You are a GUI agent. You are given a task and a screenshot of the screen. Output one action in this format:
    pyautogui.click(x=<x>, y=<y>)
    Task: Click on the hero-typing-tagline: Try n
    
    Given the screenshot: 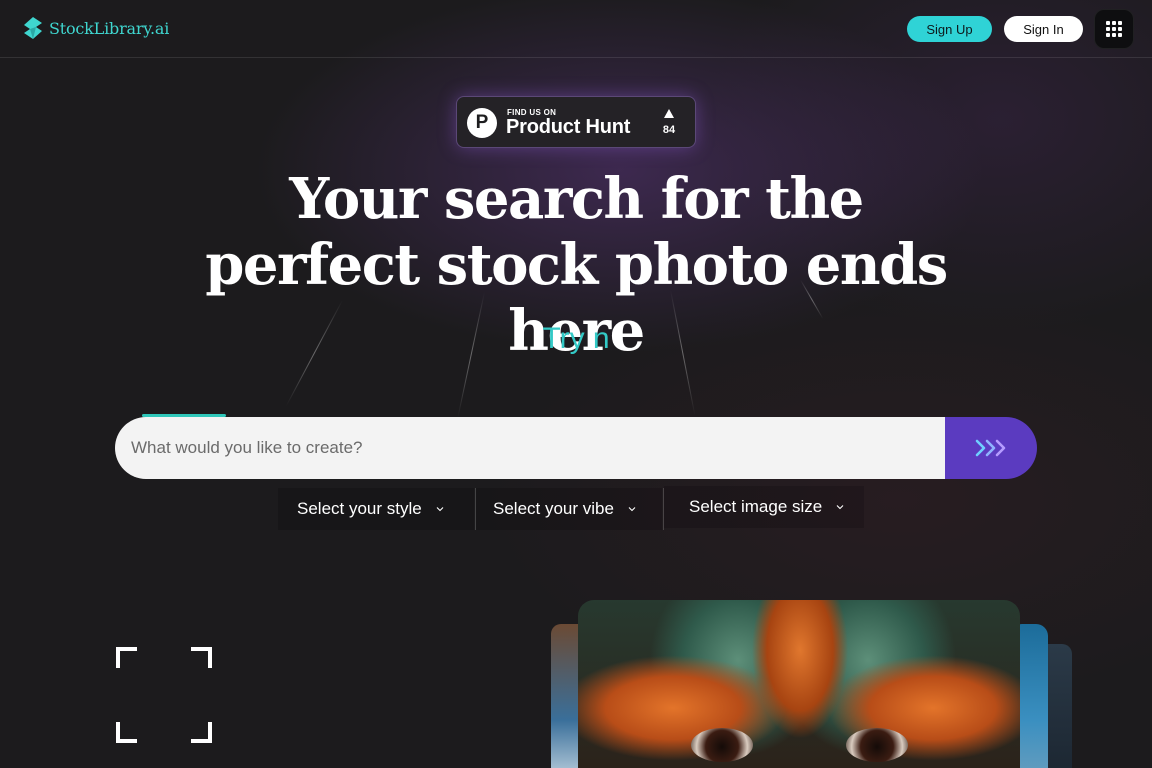 What is the action you would take?
    pyautogui.click(x=576, y=338)
    